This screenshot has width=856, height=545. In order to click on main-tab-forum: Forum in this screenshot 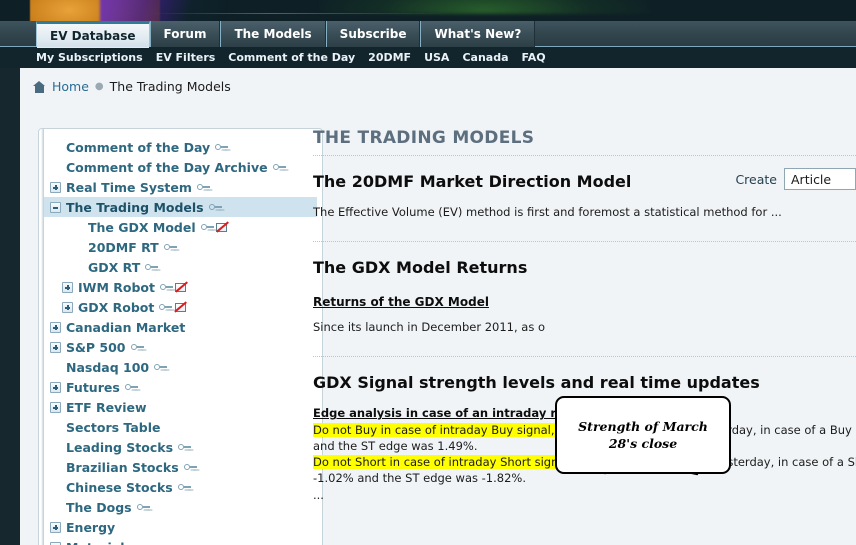, I will do `click(185, 34)`.